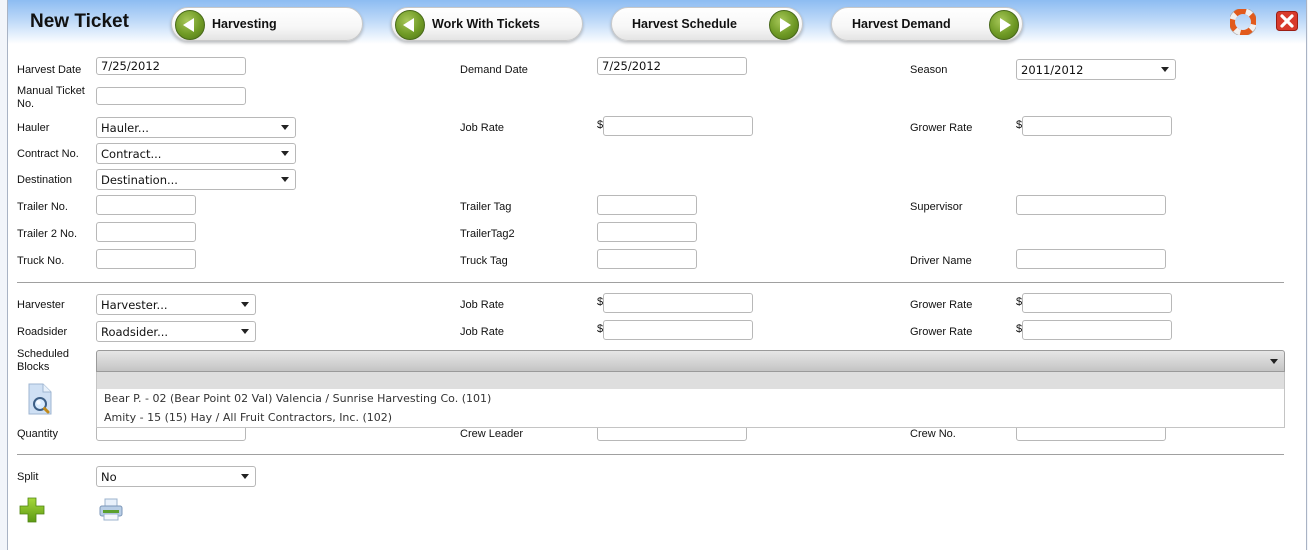  Describe the element at coordinates (1091, 205) in the screenshot. I see `supervisor-input` at that location.